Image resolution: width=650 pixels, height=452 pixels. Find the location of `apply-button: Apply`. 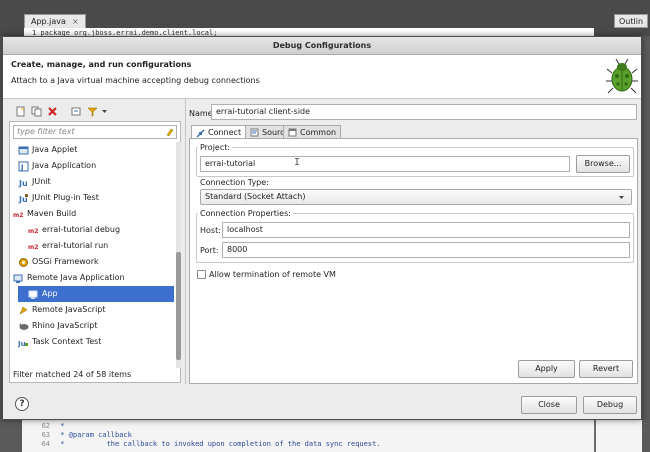

apply-button: Apply is located at coordinates (546, 369).